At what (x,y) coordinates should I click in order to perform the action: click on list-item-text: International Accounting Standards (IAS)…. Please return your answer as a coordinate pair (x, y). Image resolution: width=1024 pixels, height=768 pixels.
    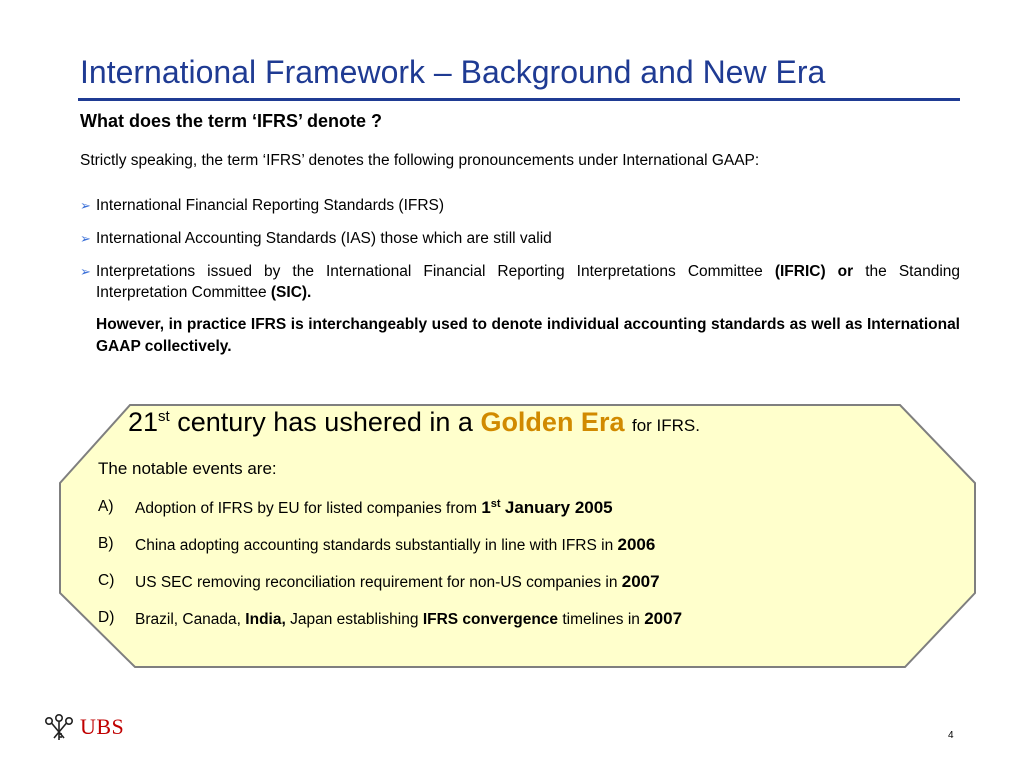
    Looking at the image, I should click on (324, 238).